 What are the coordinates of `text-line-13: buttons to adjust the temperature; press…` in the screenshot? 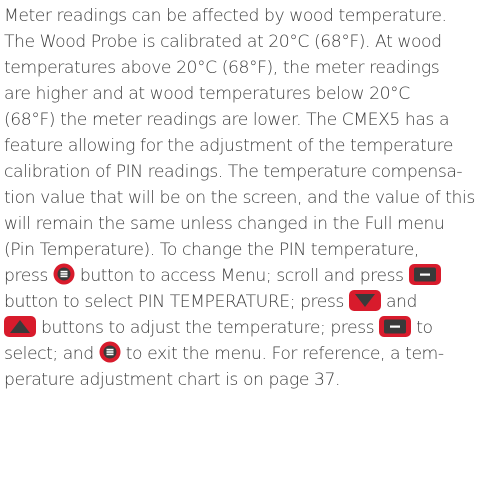 It's located at (254, 328).